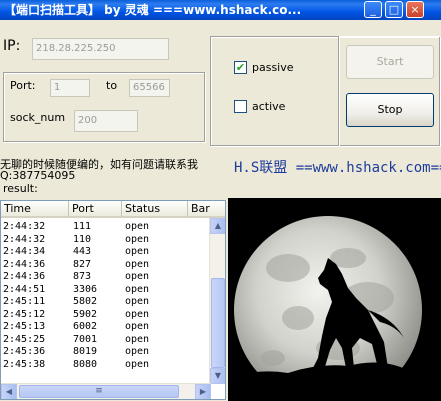 The width and height of the screenshot is (441, 401). Describe the element at coordinates (85, 301) in the screenshot. I see `cell-port: 5802` at that location.